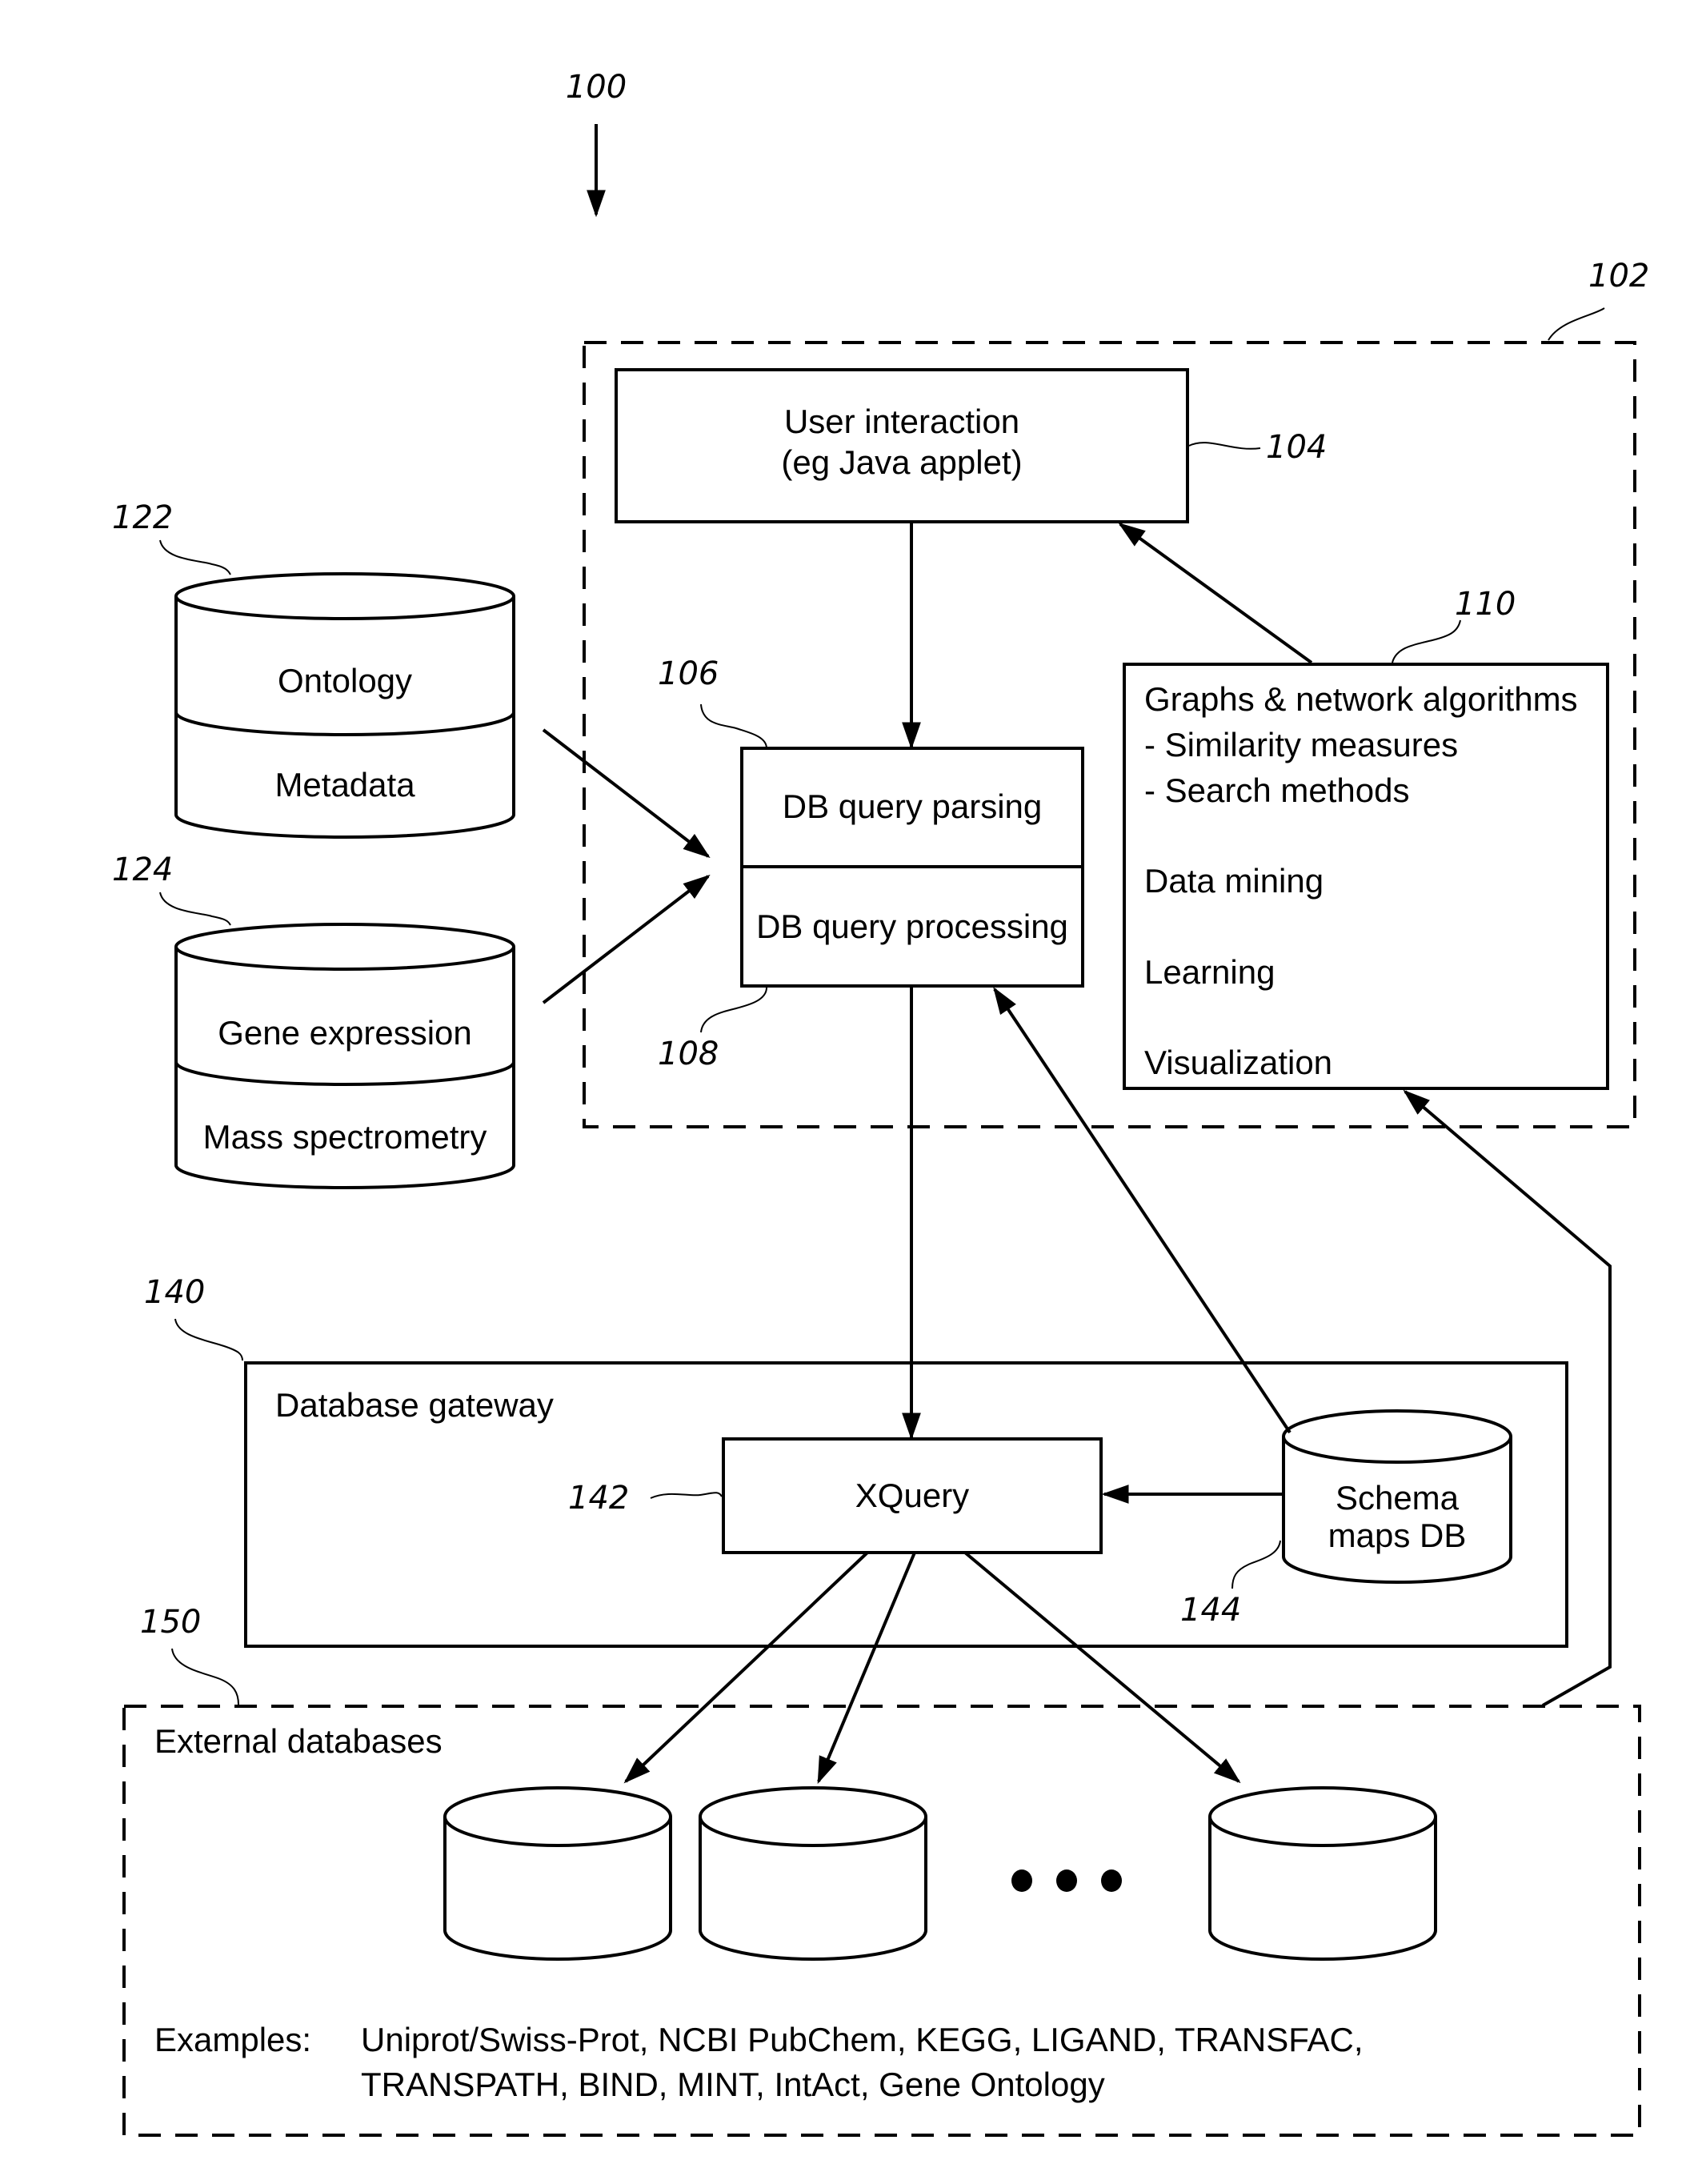 The width and height of the screenshot is (1690, 2184). Describe the element at coordinates (746, 1667) in the screenshot. I see `arrow-xquery-to-db1` at that location.